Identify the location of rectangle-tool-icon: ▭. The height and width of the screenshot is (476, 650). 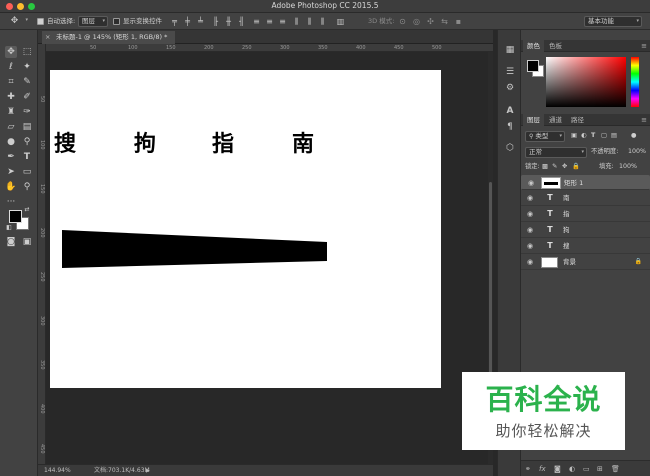
(27, 172).